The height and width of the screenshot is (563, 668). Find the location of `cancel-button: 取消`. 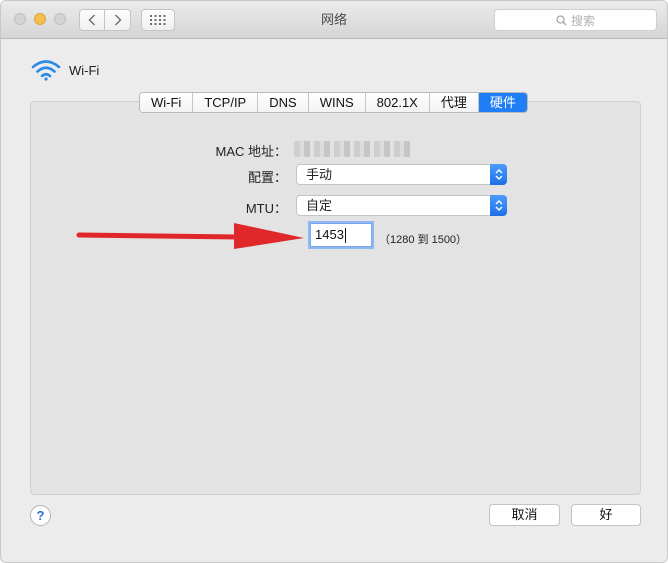

cancel-button: 取消 is located at coordinates (524, 515).